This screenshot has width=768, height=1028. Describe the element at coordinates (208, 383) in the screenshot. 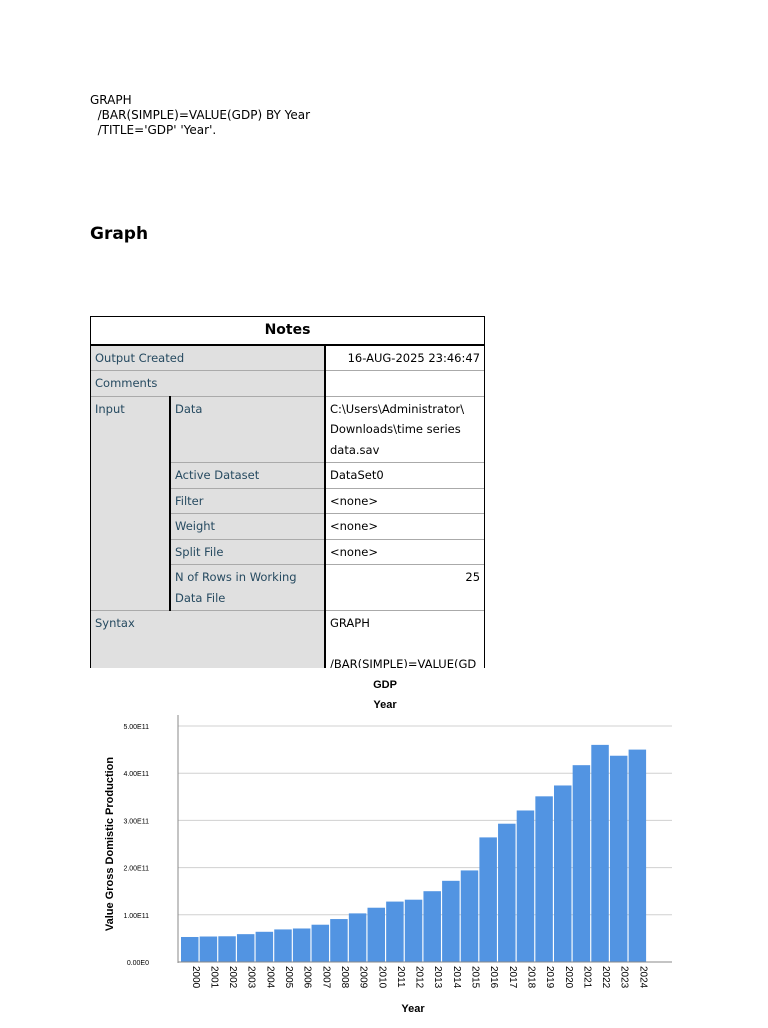

I see `comments-label: Comments` at that location.